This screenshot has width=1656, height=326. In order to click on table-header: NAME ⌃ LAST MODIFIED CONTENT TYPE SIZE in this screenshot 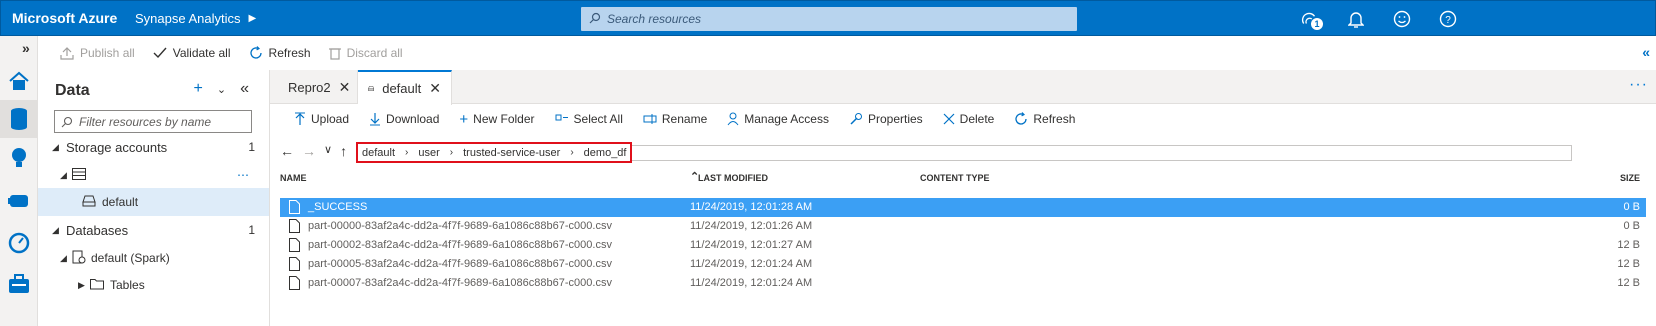, I will do `click(961, 179)`.